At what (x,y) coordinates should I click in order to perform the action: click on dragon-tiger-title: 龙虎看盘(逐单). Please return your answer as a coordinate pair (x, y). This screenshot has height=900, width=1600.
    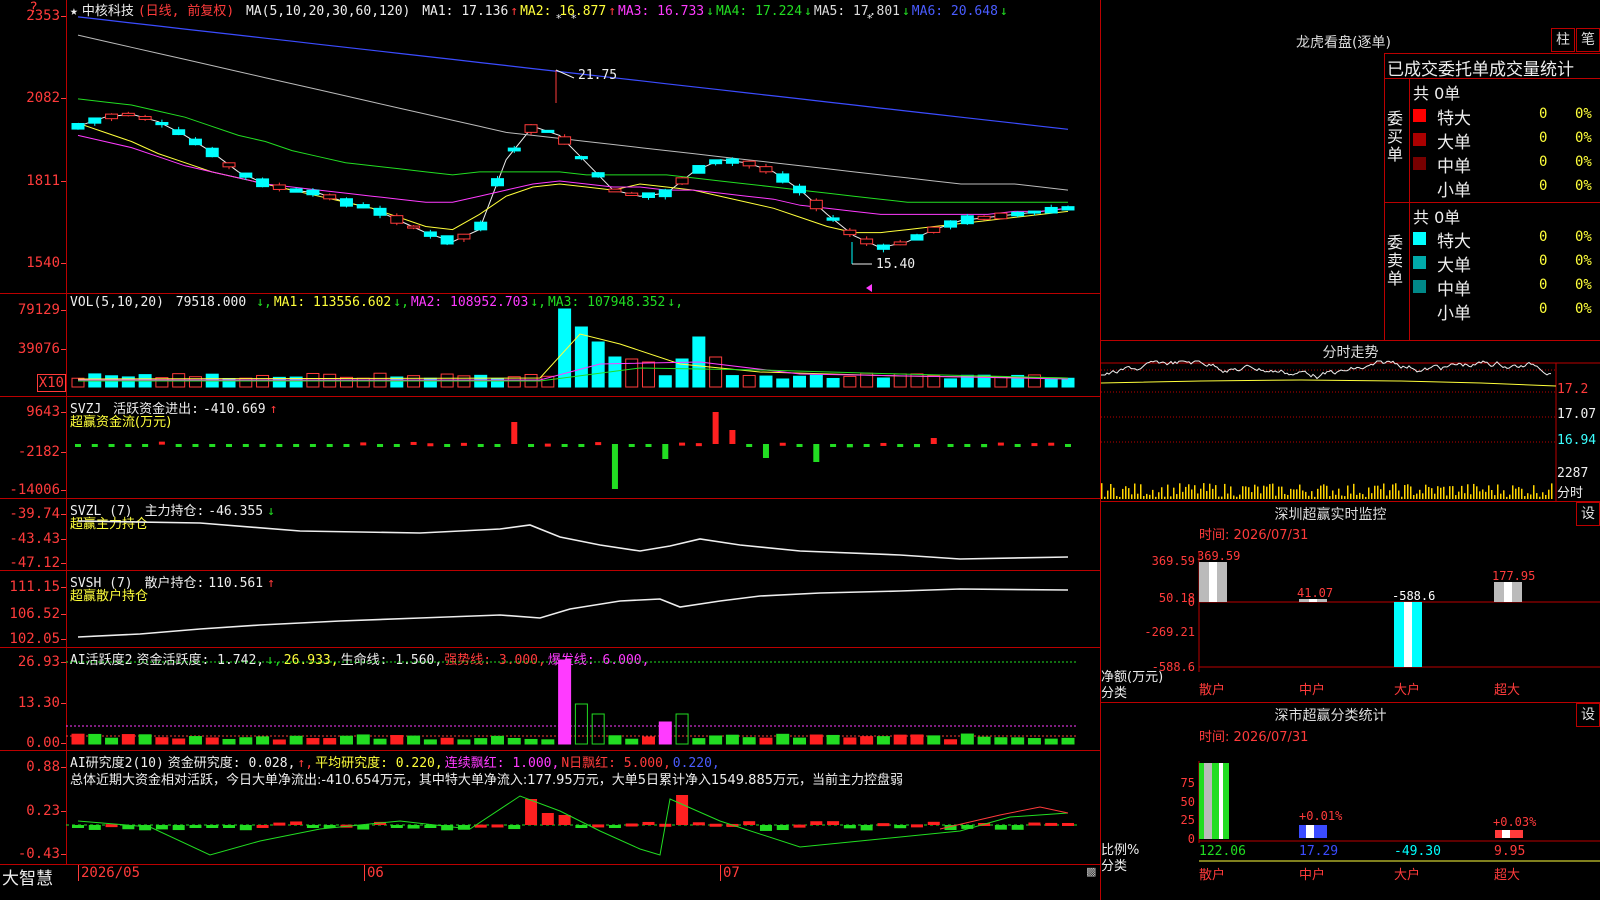
    Looking at the image, I should click on (1343, 43).